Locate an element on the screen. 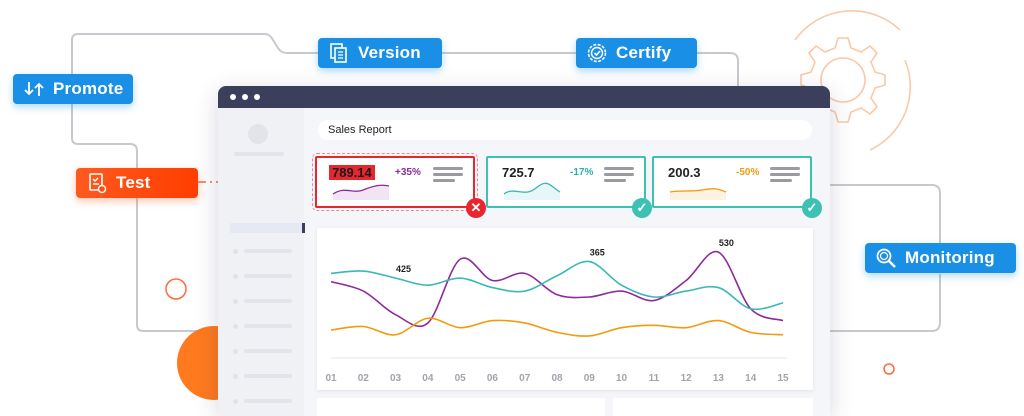  kpi-card: 725.7 -17% is located at coordinates (566, 182).